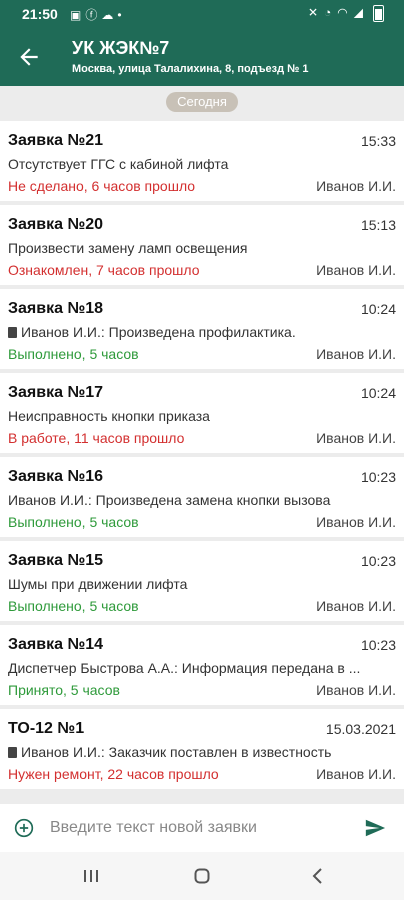 The image size is (404, 900). I want to click on wifi-icon: ◠, so click(345, 12).